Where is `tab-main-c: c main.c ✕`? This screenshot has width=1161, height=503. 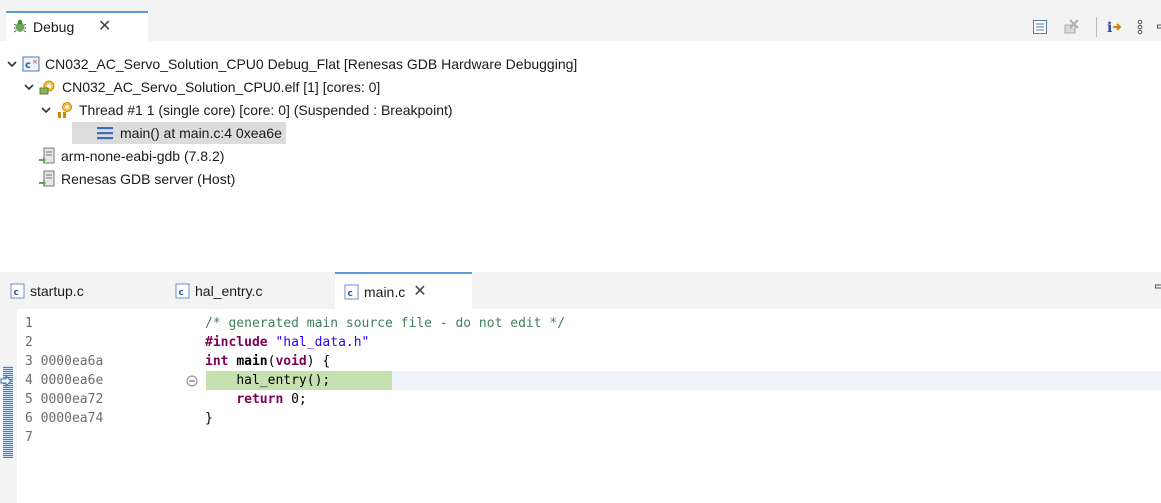 tab-main-c: c main.c ✕ is located at coordinates (403, 290).